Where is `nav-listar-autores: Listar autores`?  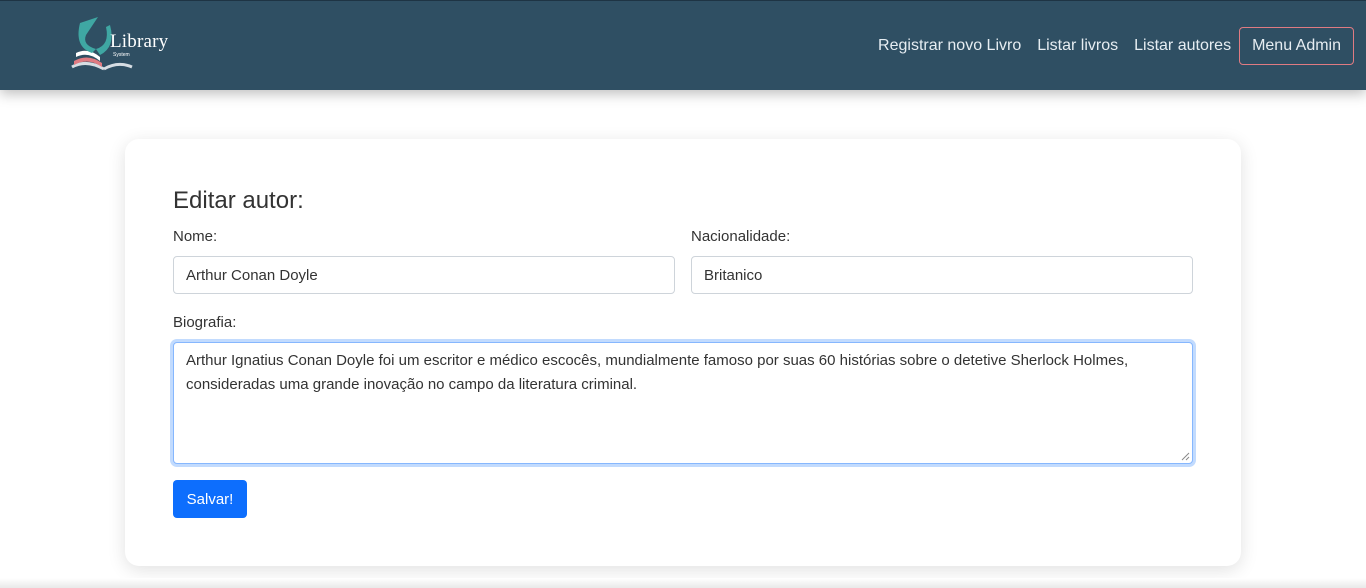
nav-listar-autores: Listar autores is located at coordinates (1182, 46).